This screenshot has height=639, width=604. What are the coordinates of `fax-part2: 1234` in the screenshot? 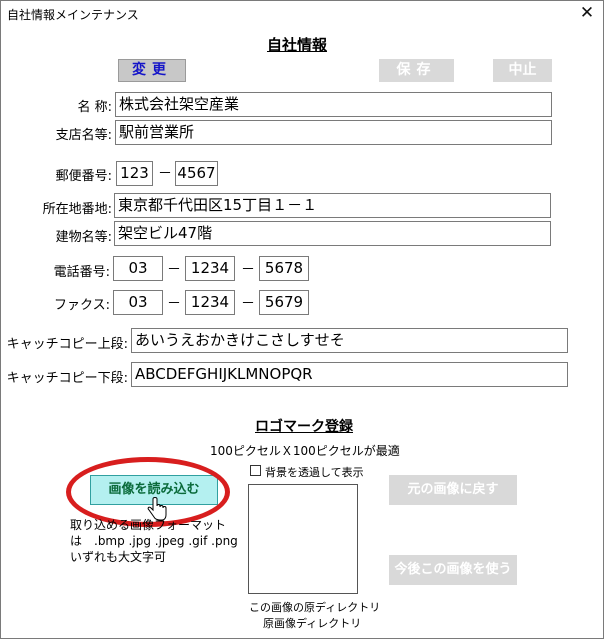 It's located at (210, 302).